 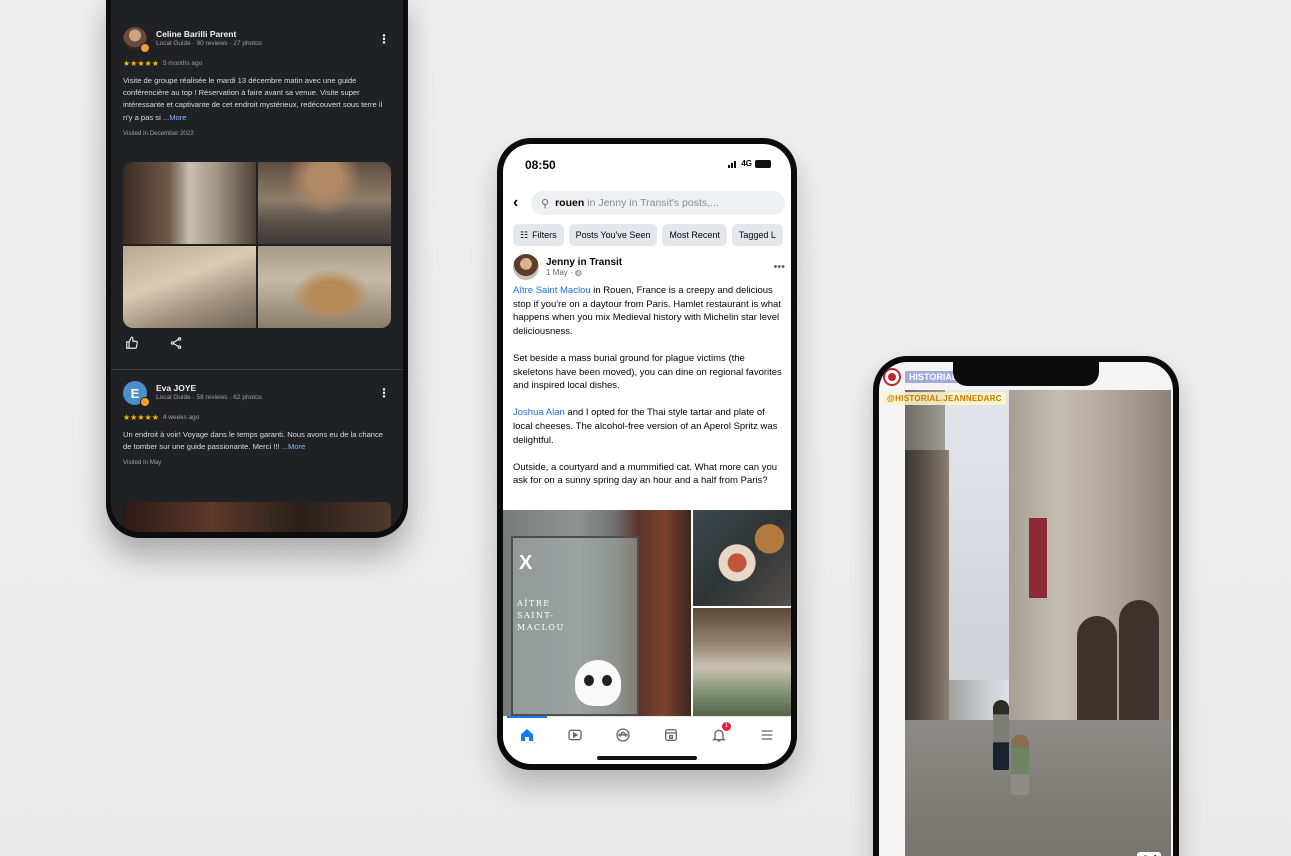 What do you see at coordinates (257, 369) in the screenshot?
I see `review-divider` at bounding box center [257, 369].